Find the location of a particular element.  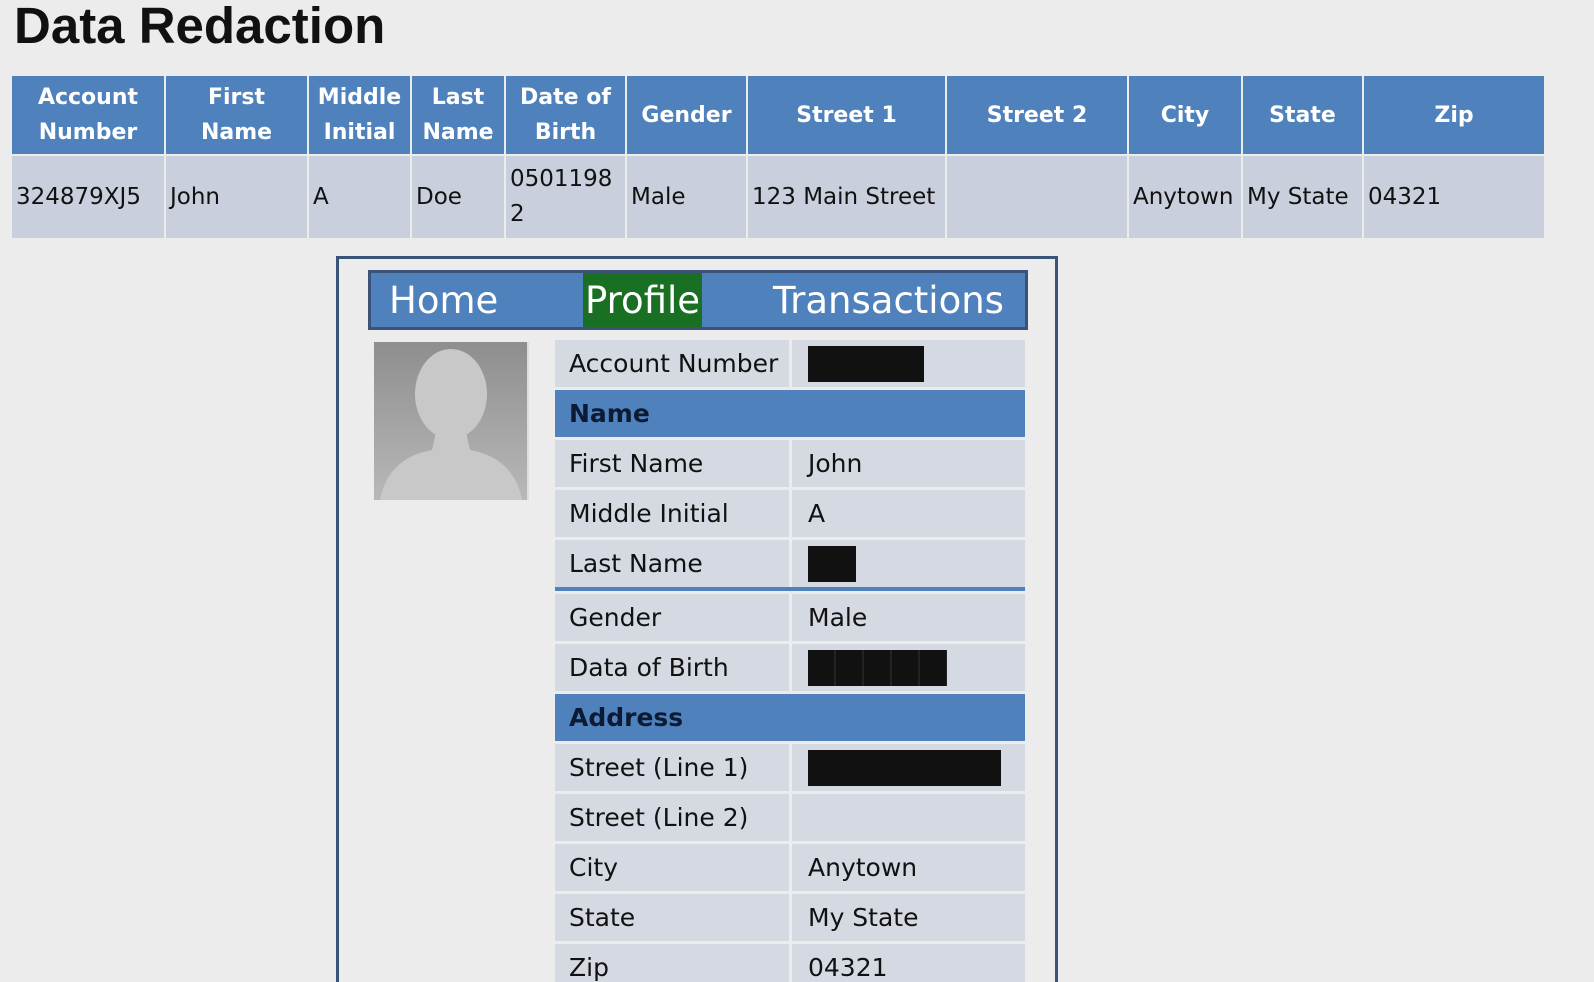

gender-row: Gender Male is located at coordinates (790, 617).